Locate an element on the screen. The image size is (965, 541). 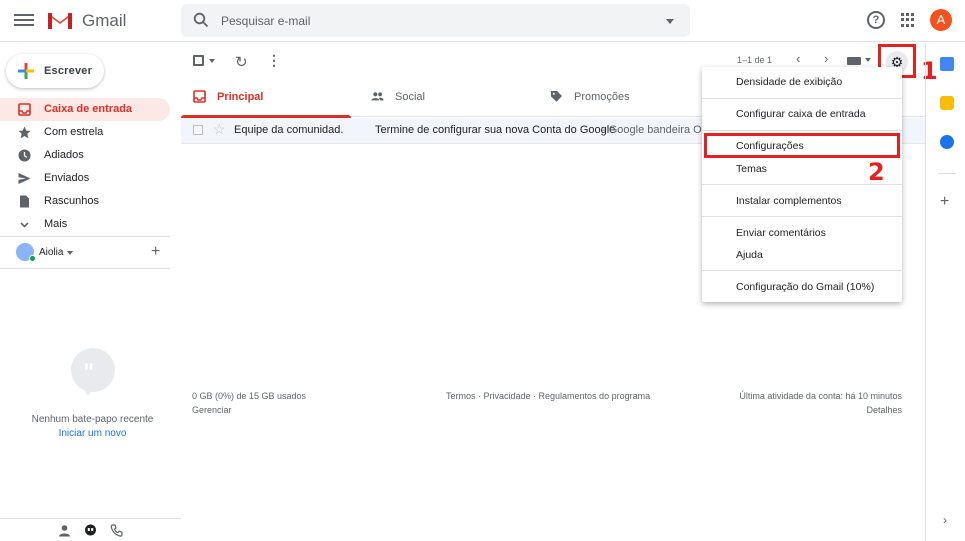
sidebar-item-snoozed: Adiados is located at coordinates (85, 155).